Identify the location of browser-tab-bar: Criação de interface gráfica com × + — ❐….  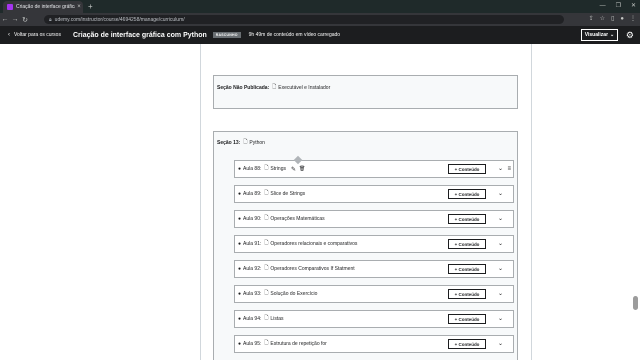
(320, 6).